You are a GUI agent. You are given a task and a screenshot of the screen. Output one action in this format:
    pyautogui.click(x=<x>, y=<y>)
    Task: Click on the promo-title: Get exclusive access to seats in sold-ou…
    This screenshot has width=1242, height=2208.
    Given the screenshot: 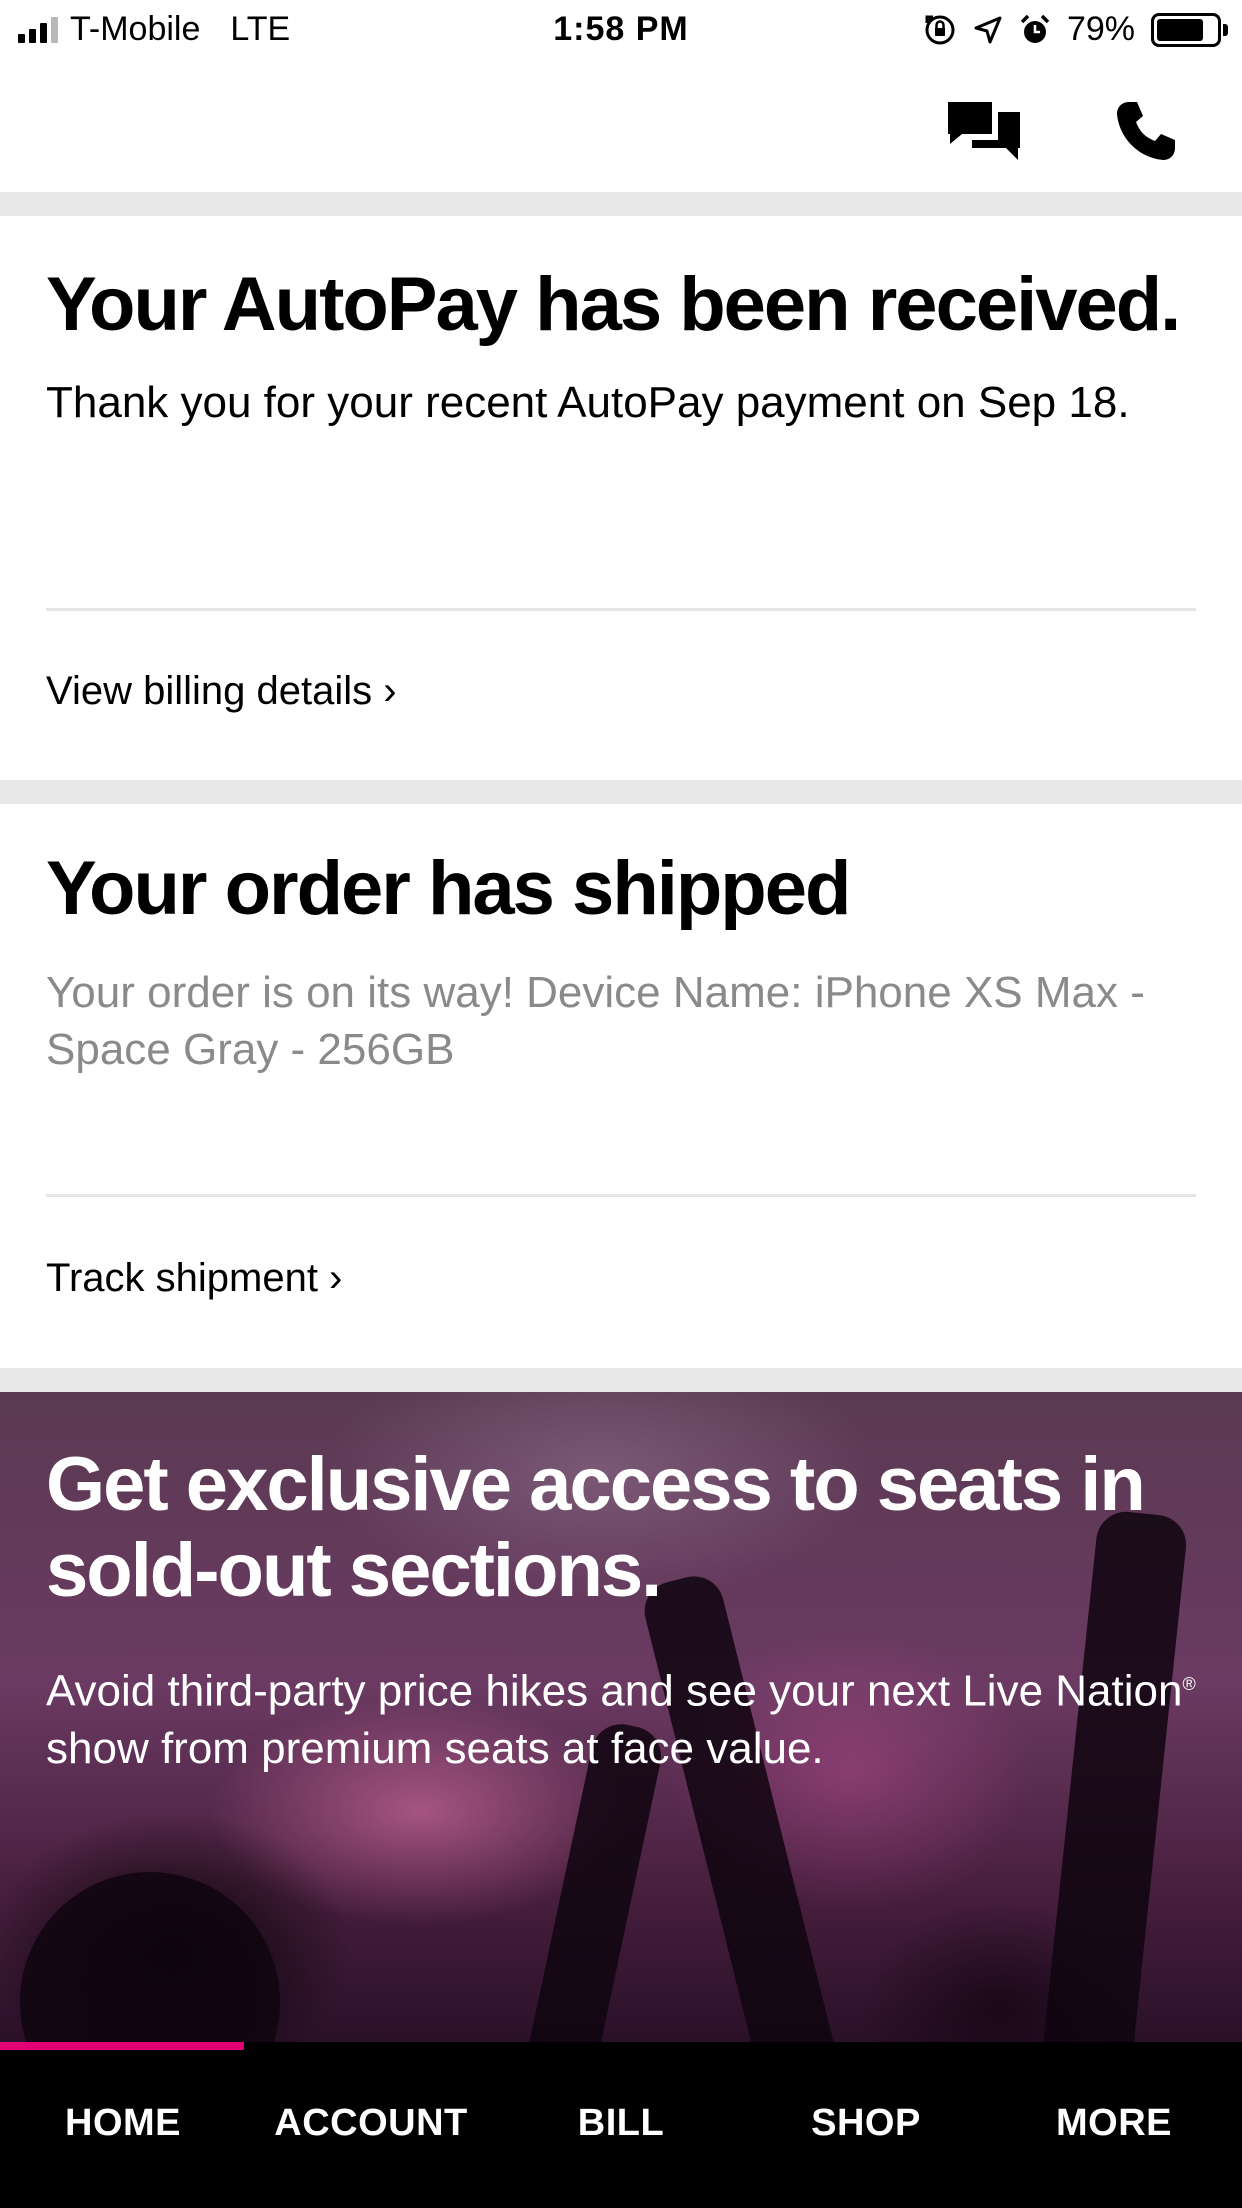 What is the action you would take?
    pyautogui.click(x=596, y=1527)
    